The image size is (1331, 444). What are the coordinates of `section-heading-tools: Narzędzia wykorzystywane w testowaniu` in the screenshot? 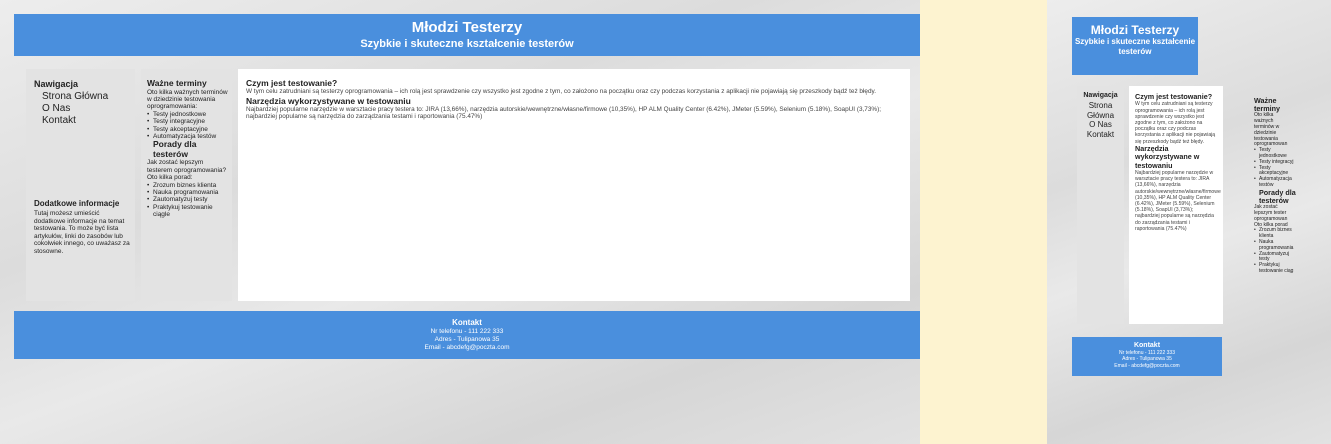 It's located at (328, 100).